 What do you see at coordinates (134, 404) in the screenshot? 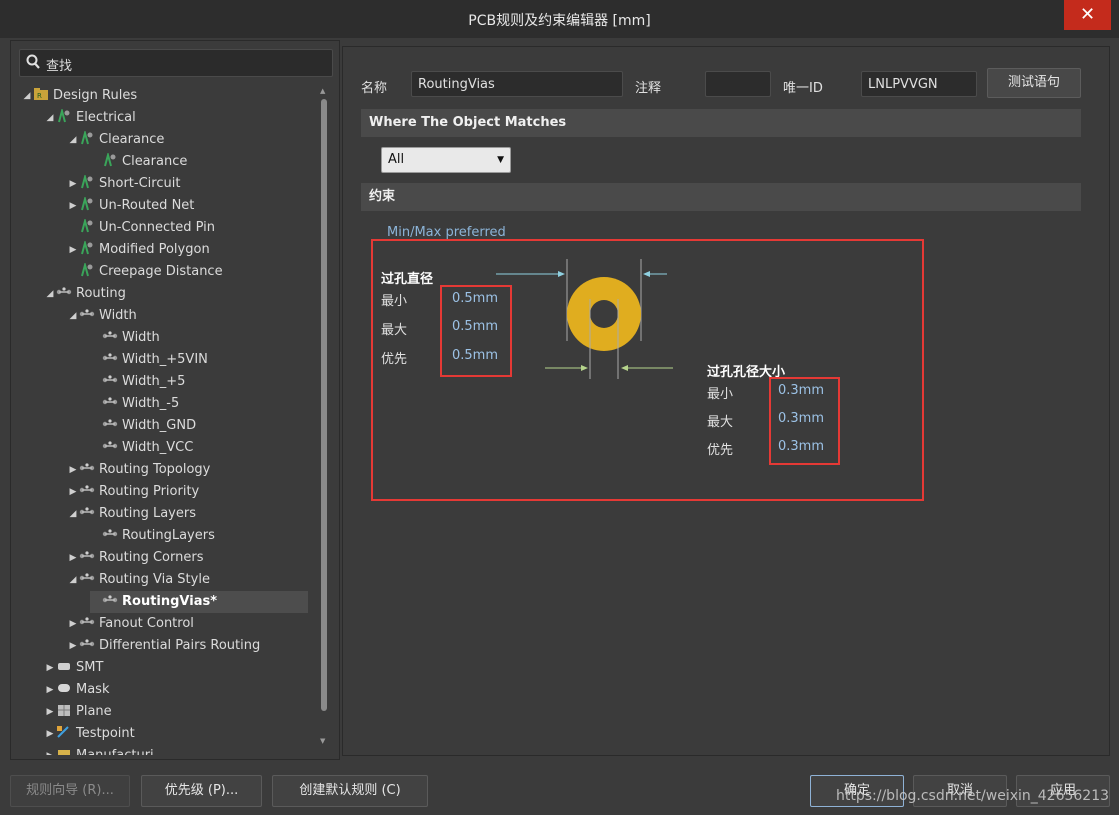
I see `tree-item: Width_-5` at bounding box center [134, 404].